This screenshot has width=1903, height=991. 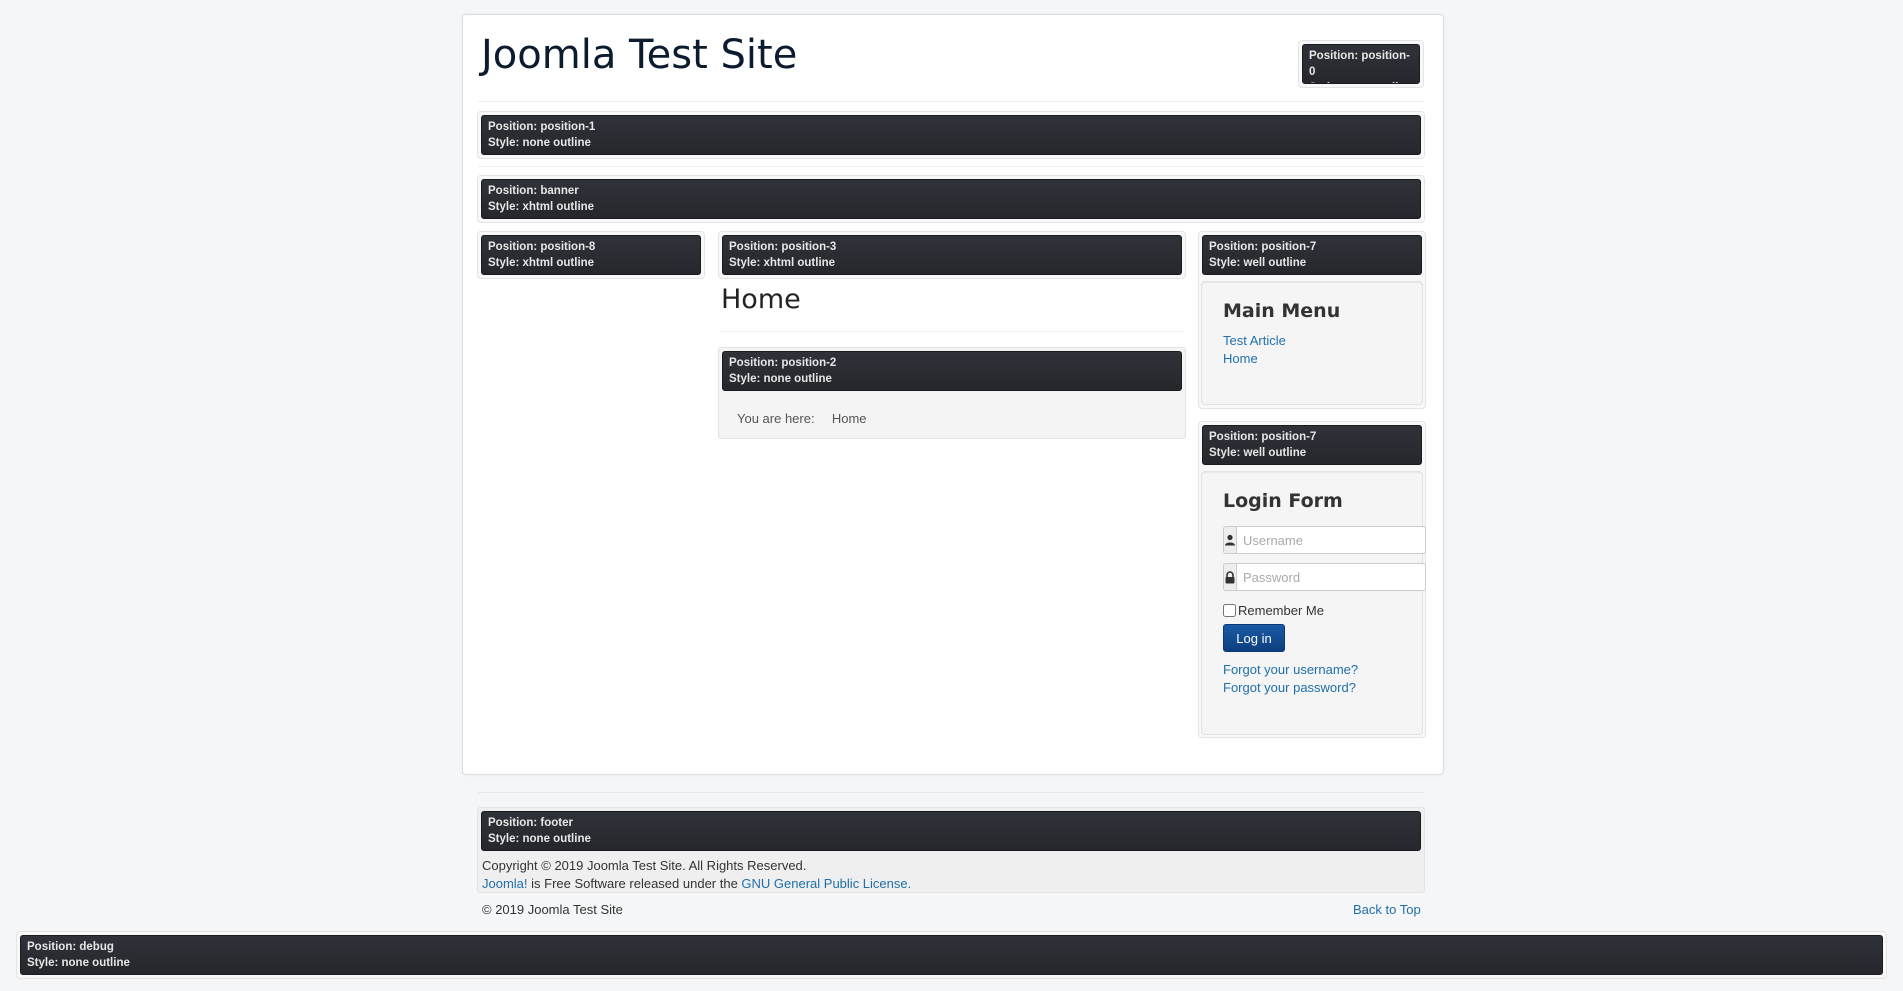 I want to click on remember-me-label: Remember Me, so click(x=1281, y=610).